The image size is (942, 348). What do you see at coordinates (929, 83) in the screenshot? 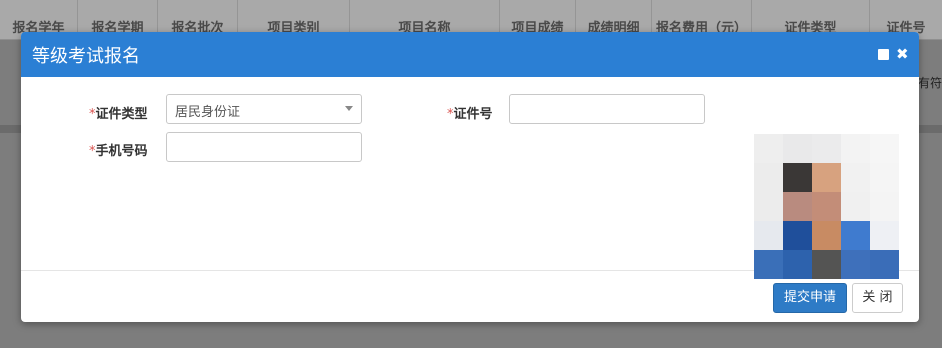
I see `bg-overflow-text: 有符` at bounding box center [929, 83].